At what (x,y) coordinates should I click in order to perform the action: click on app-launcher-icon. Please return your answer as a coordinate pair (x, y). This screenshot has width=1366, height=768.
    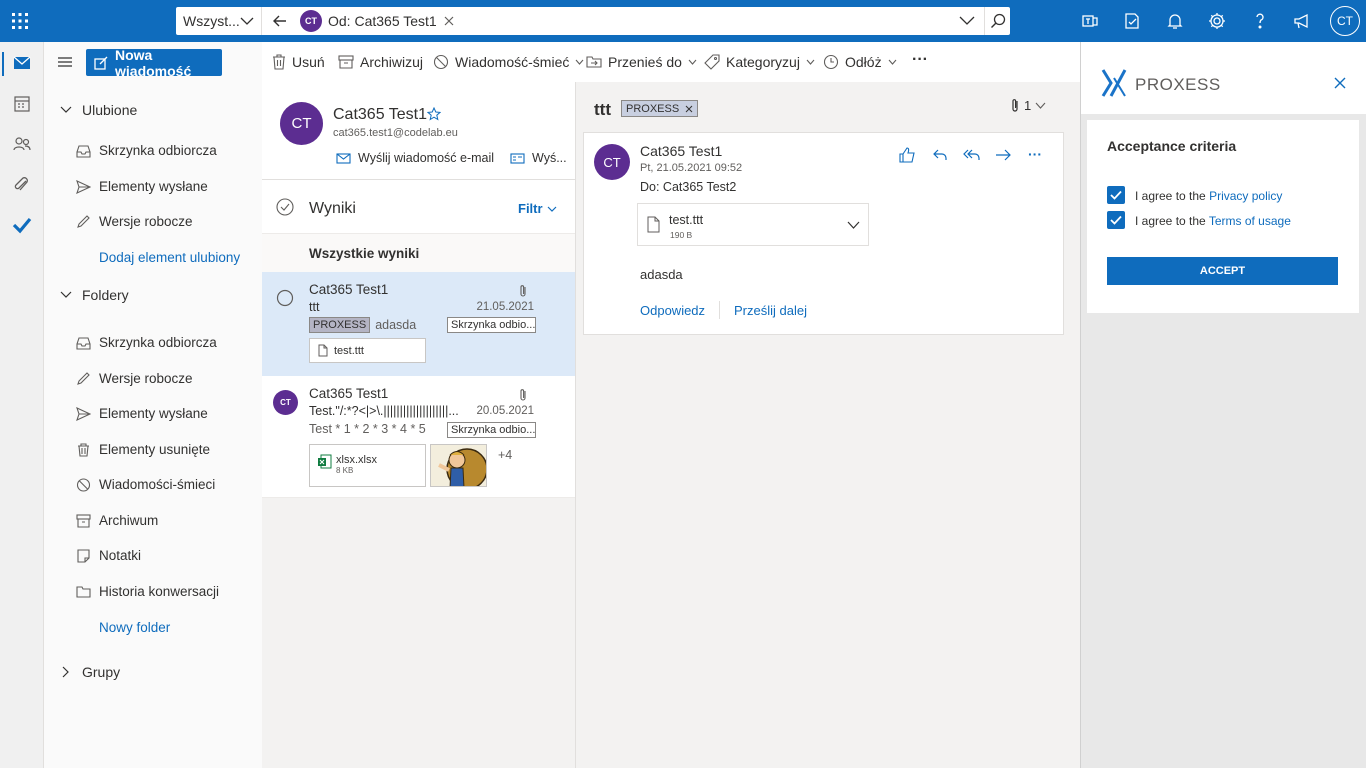
    Looking at the image, I should click on (20, 21).